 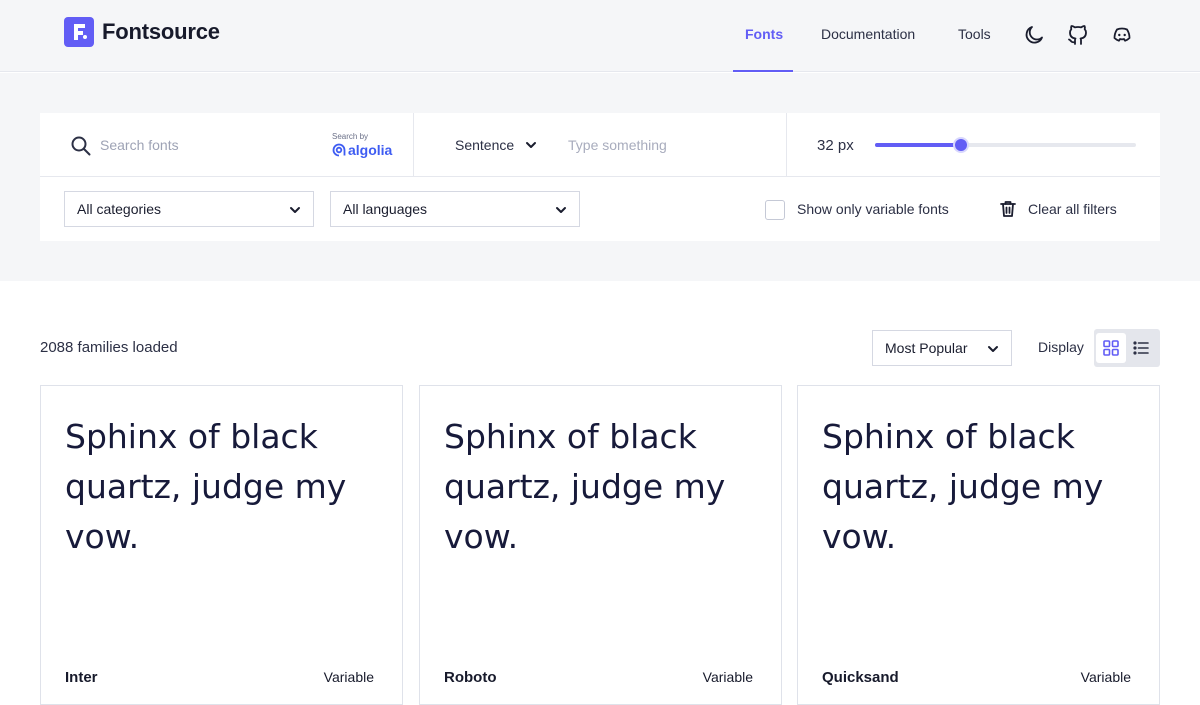 I want to click on search-icon, so click(x=81, y=146).